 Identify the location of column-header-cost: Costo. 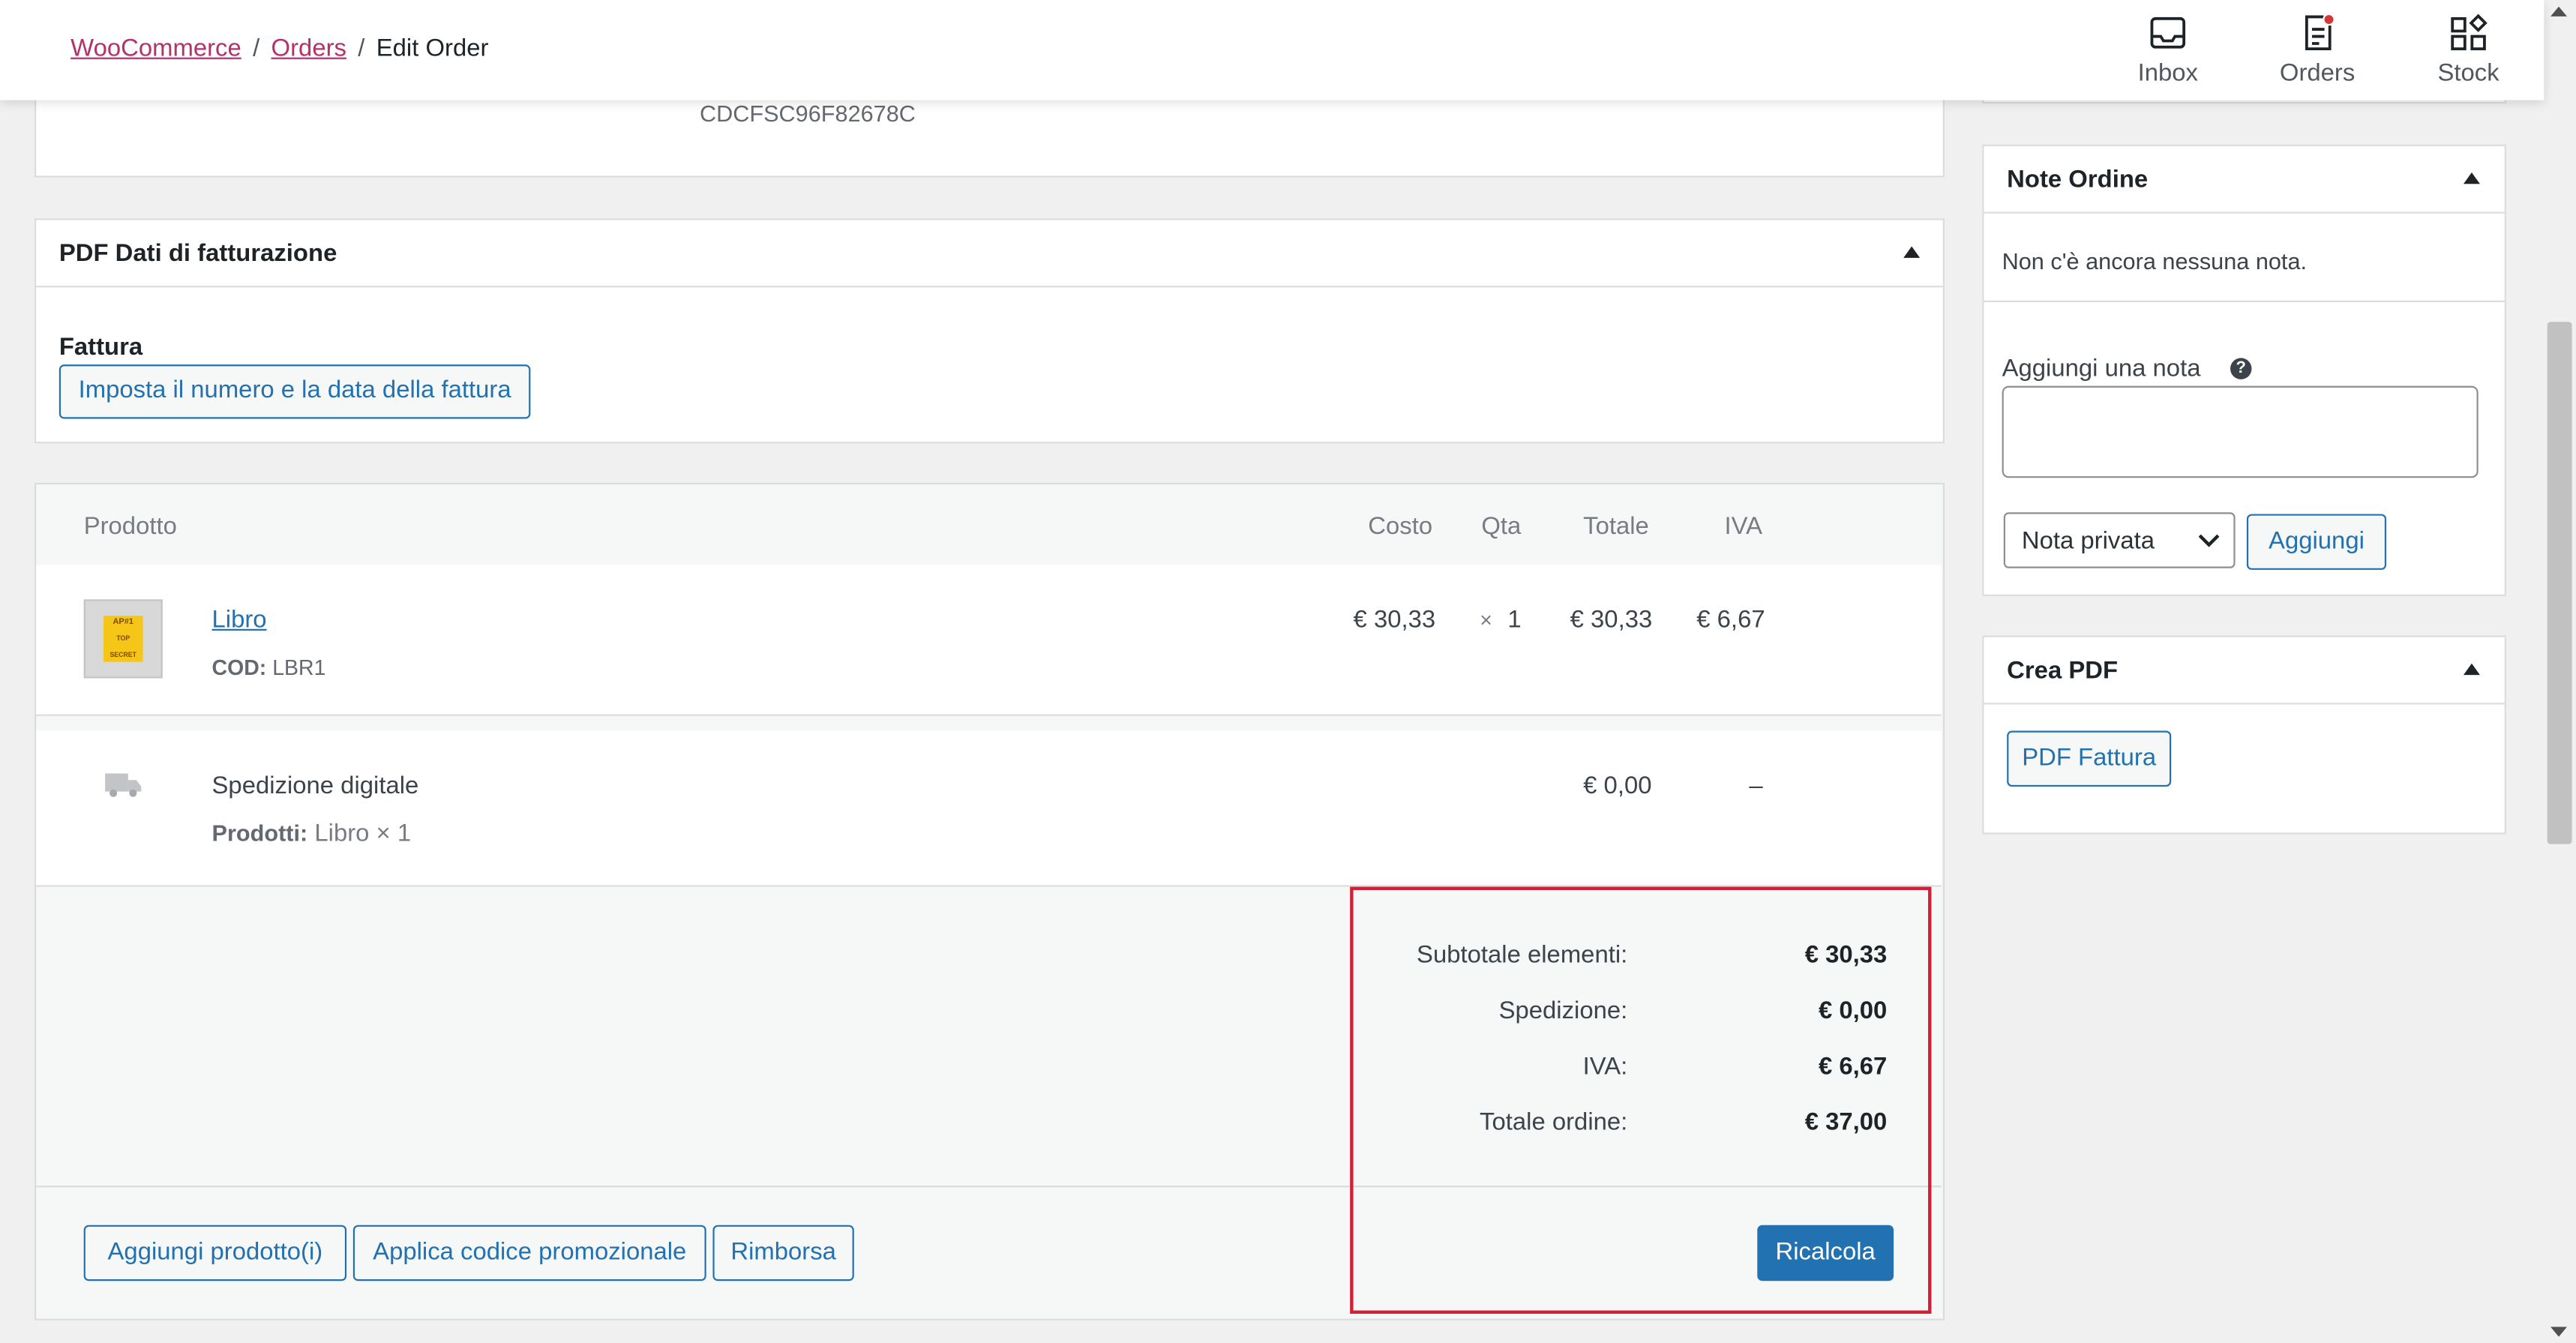
(1401, 526).